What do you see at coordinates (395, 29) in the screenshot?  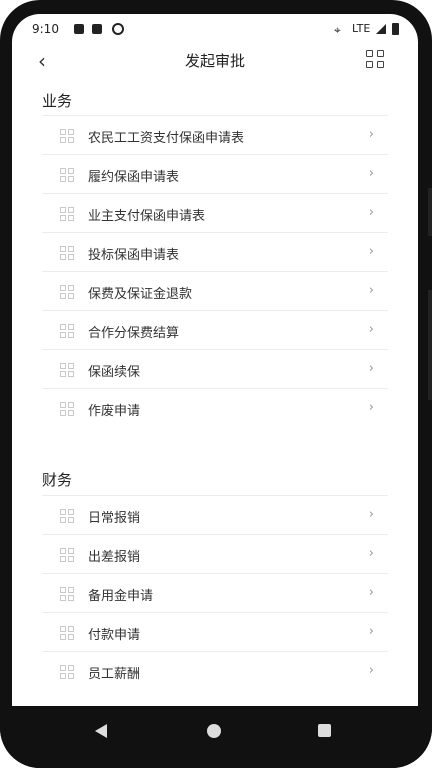 I see `battery-icon` at bounding box center [395, 29].